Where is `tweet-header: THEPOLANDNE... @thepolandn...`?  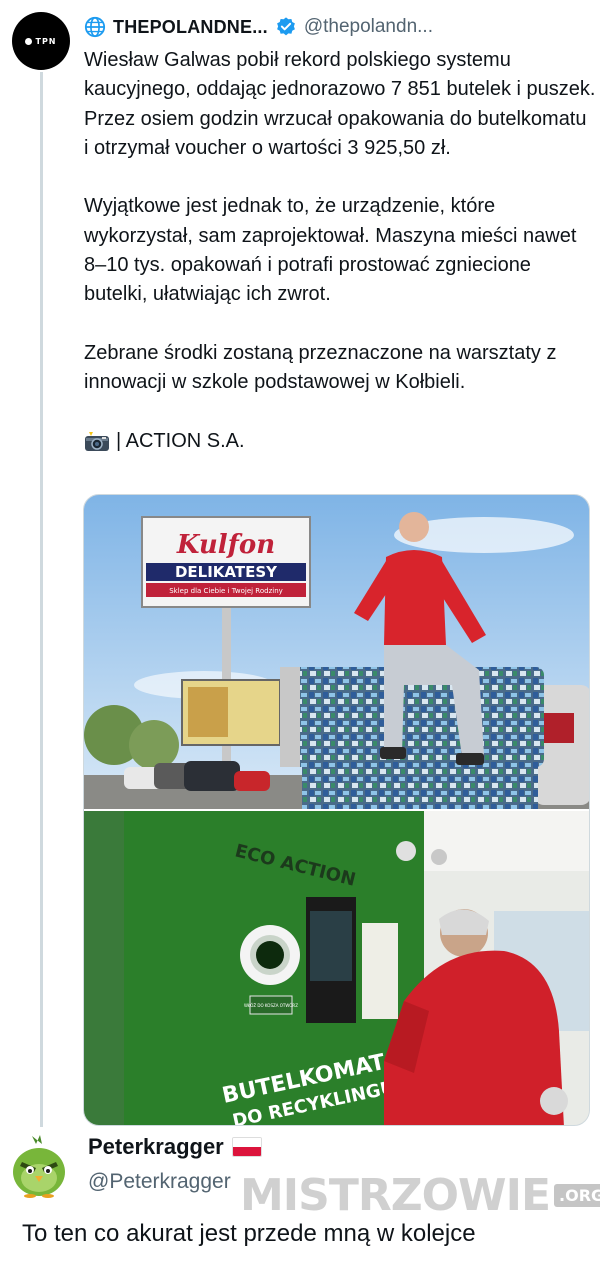
tweet-header: THEPOLANDNE... @thepolandn... is located at coordinates (258, 27).